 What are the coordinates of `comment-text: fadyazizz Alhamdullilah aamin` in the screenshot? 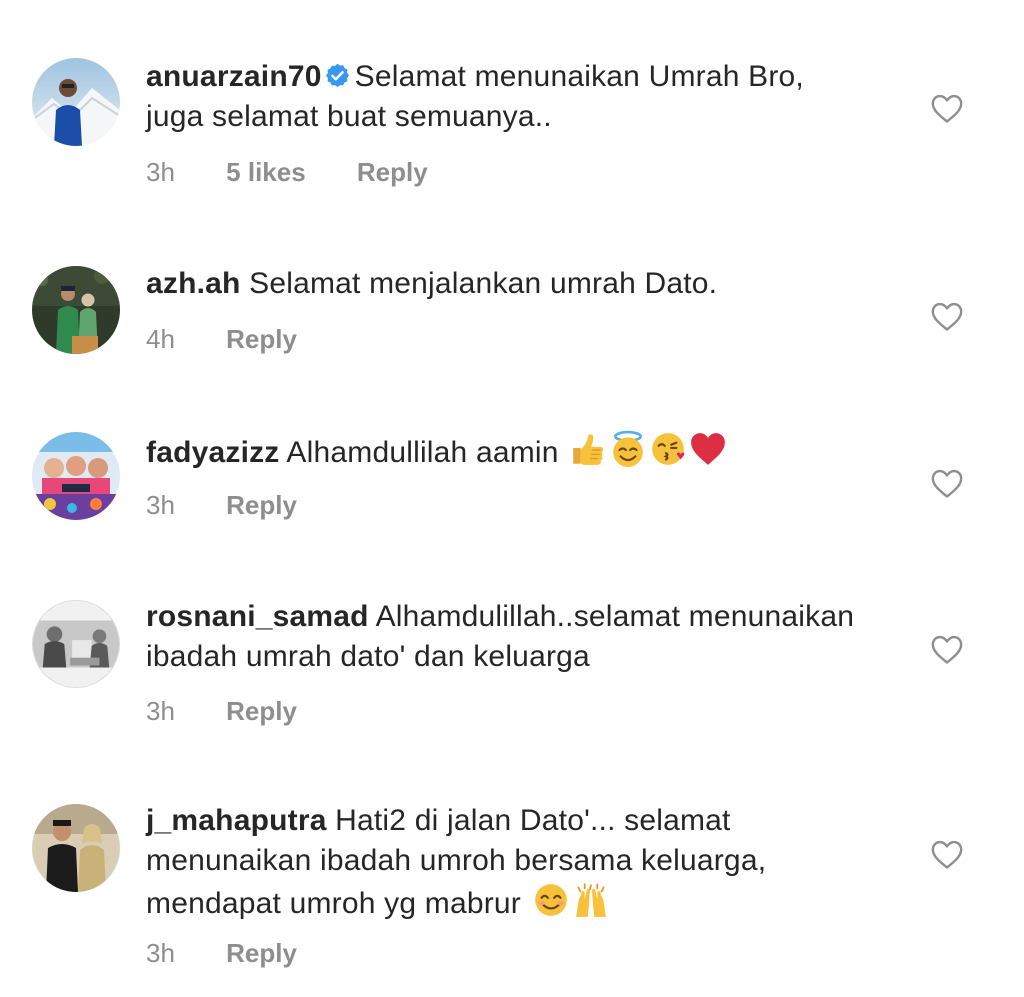 It's located at (506, 451).